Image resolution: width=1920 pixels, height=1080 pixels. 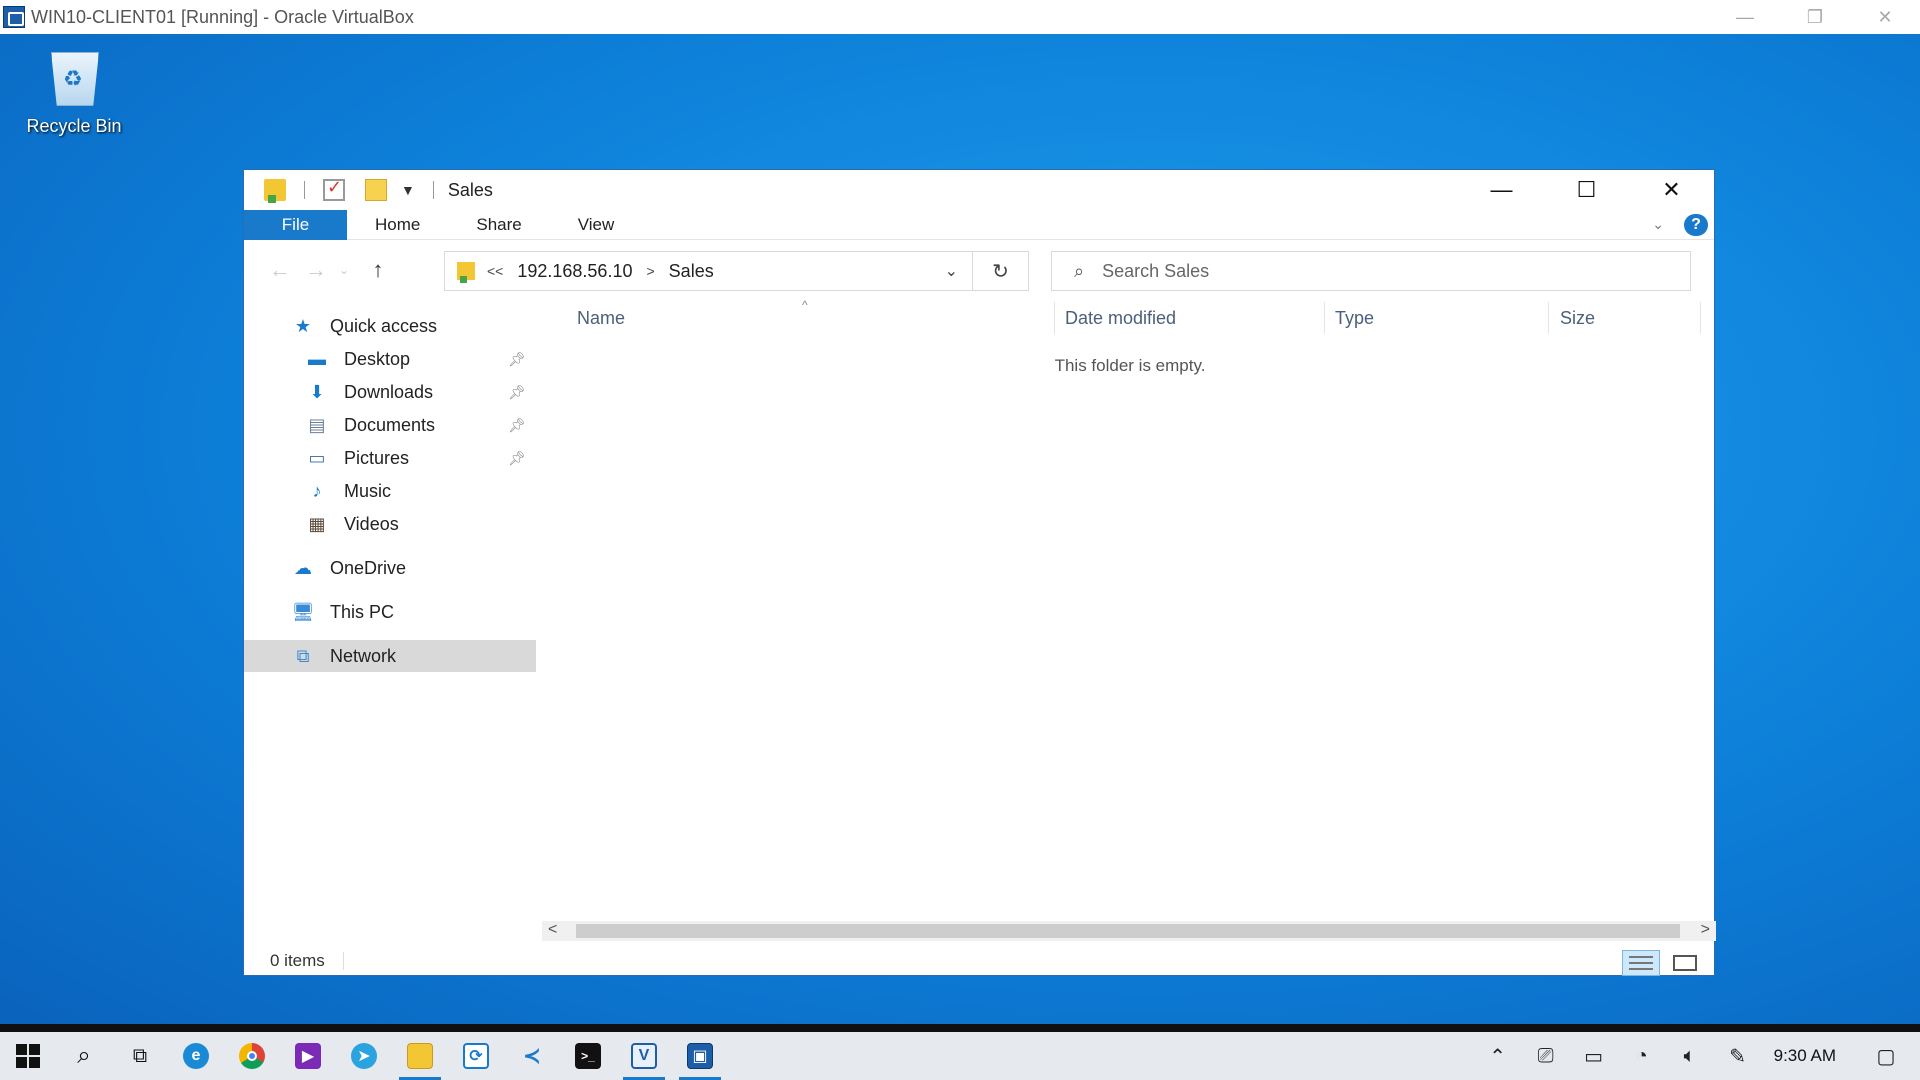 I want to click on breadcrumb-sales: Sales, so click(x=691, y=271).